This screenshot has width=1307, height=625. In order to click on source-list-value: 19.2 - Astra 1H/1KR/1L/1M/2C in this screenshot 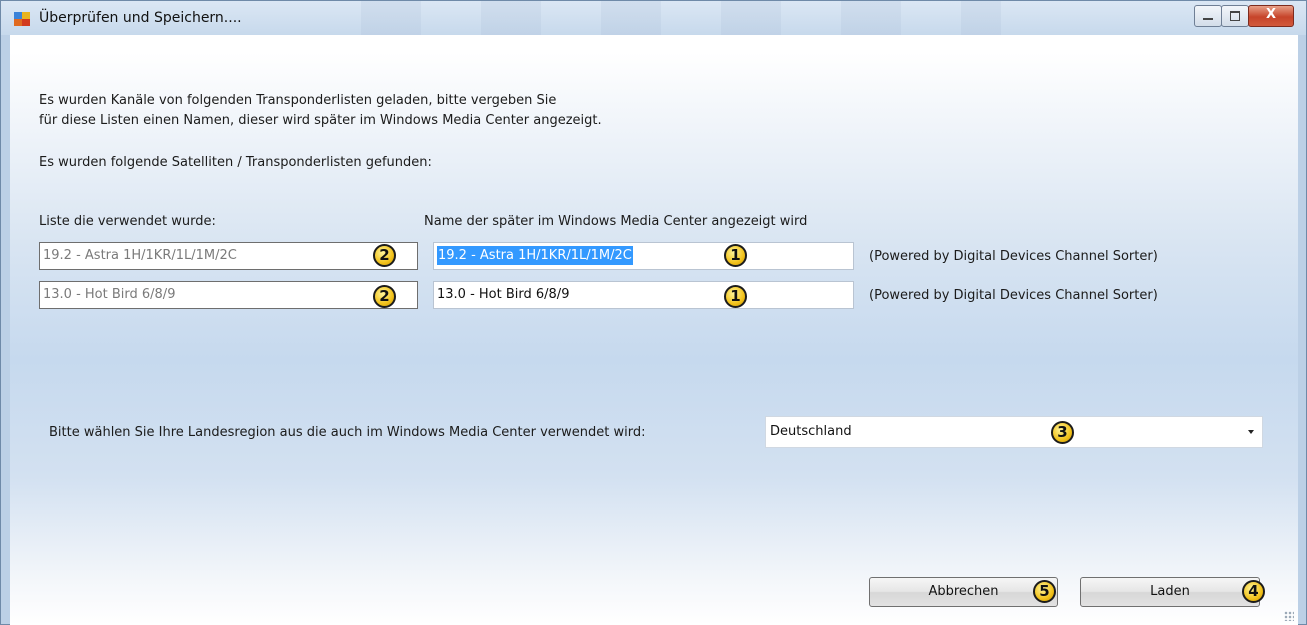, I will do `click(140, 255)`.